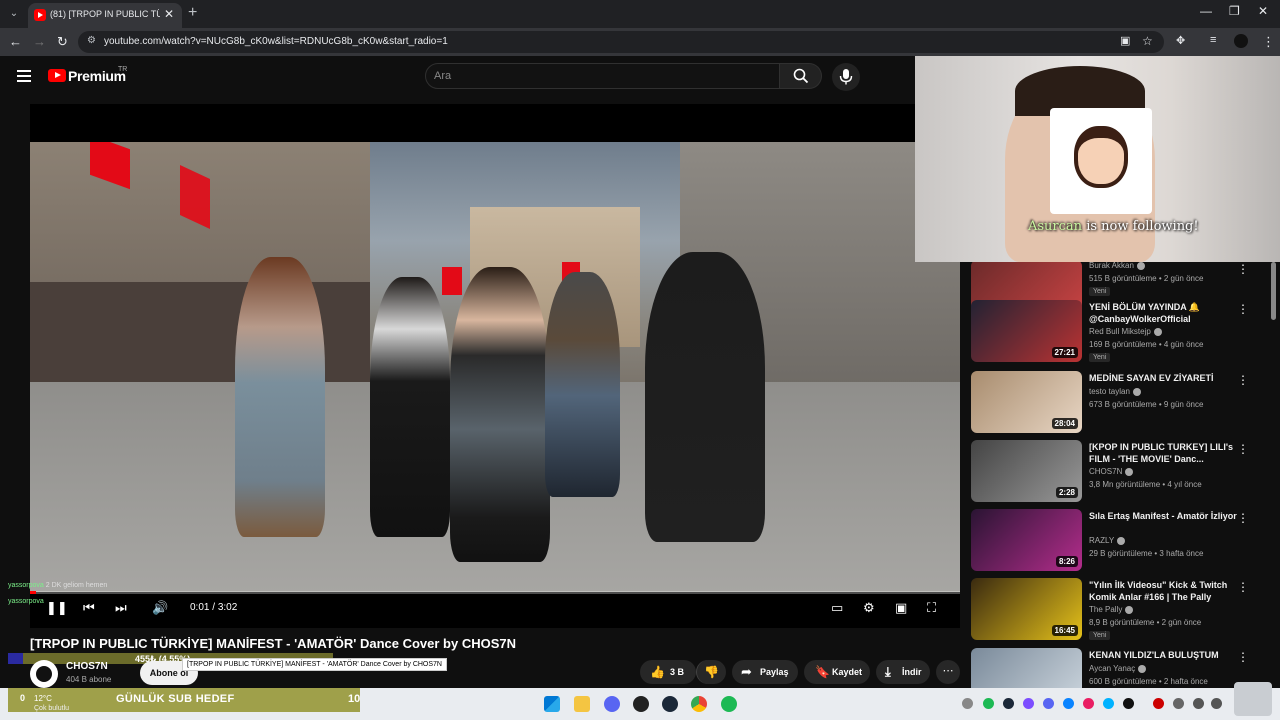 The image size is (1280, 720). I want to click on save-button: 🔖 Kaydet, so click(837, 672).